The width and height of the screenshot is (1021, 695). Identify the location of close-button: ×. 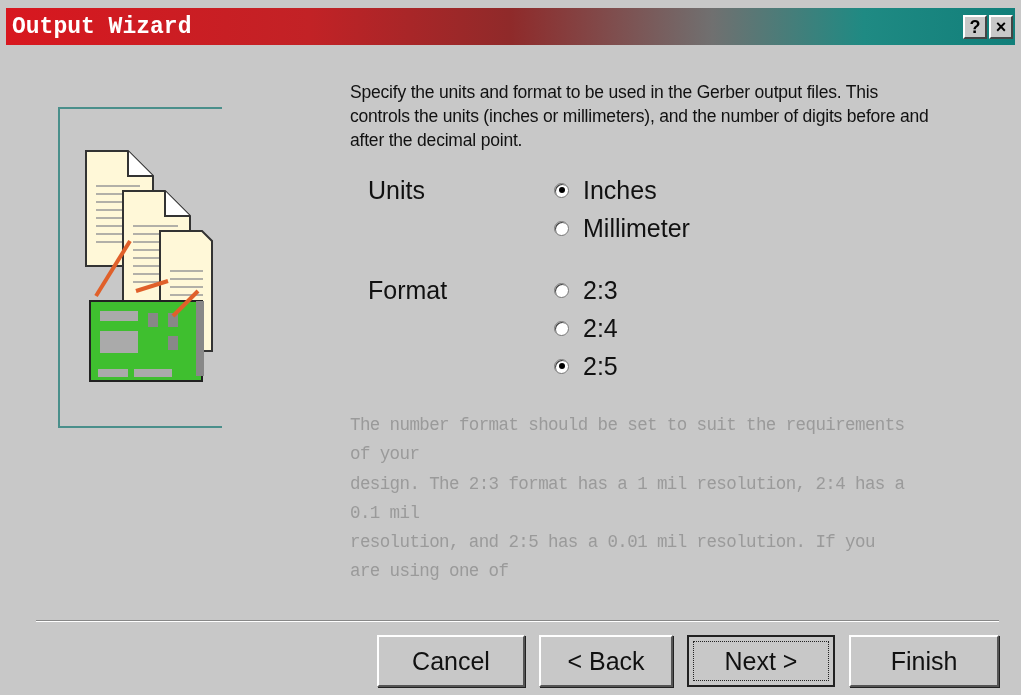
(1001, 26).